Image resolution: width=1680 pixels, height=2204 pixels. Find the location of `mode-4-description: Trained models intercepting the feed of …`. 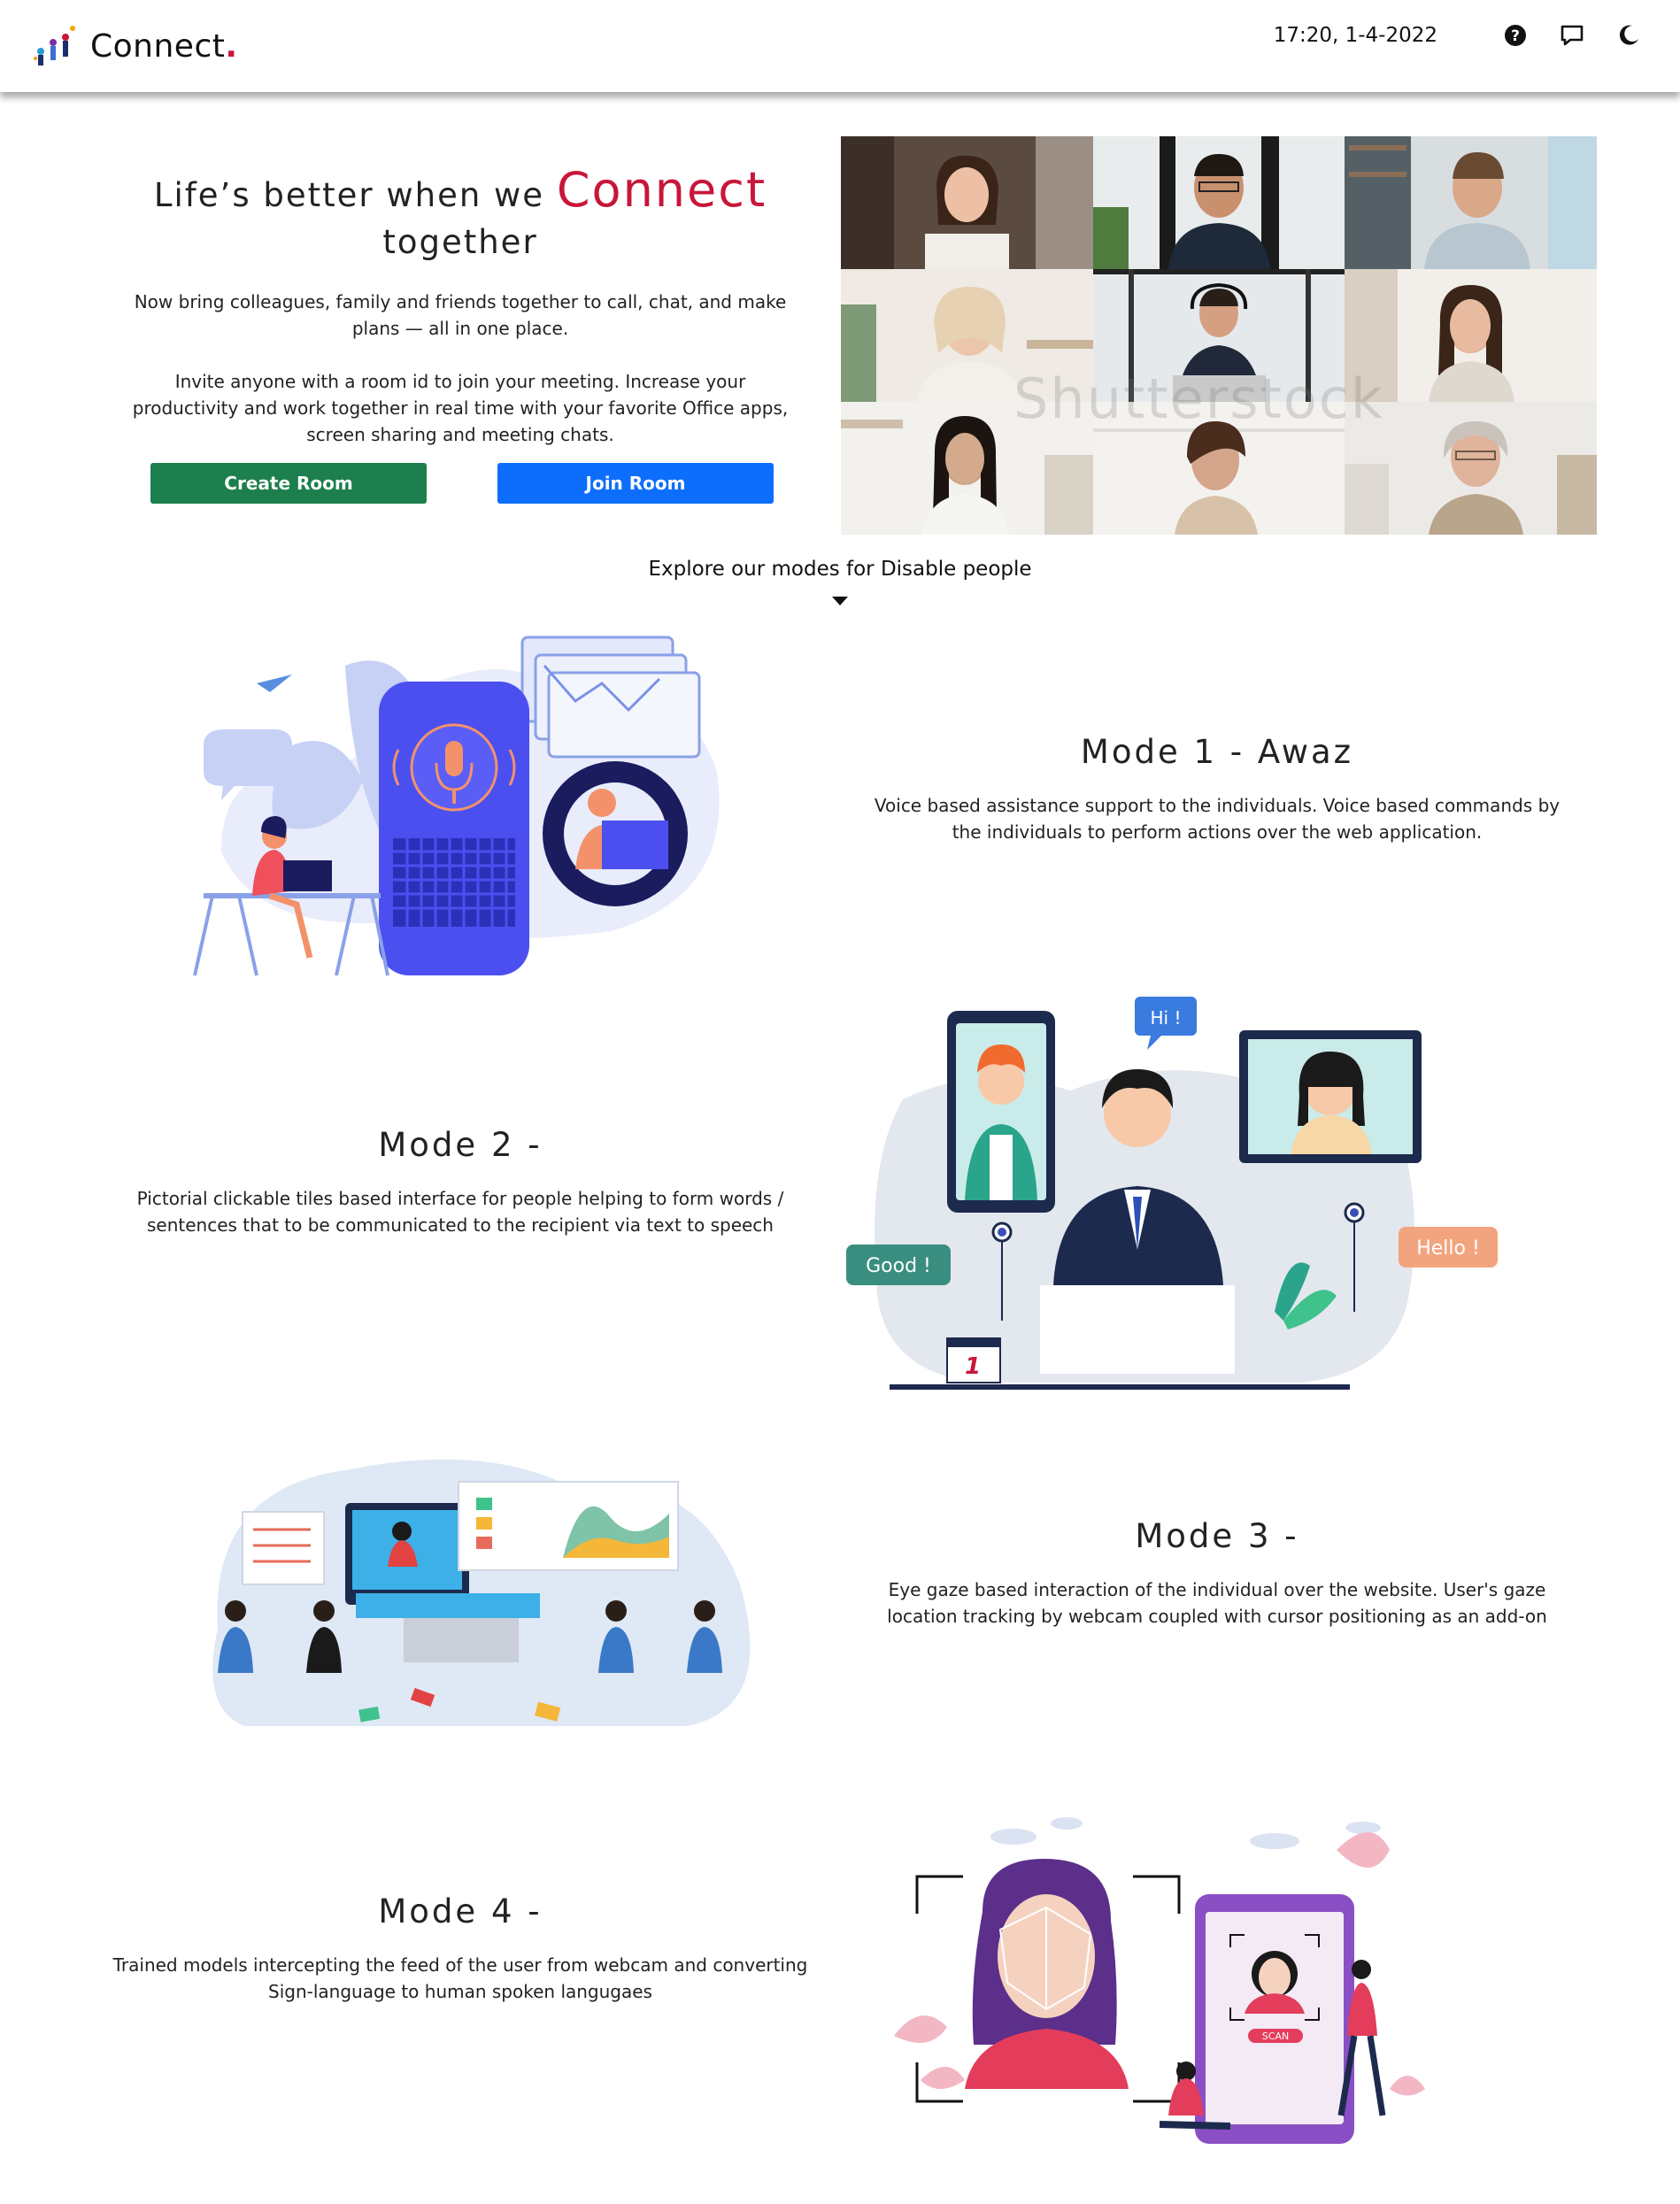

mode-4-description: Trained models intercepting the feed of … is located at coordinates (460, 1978).